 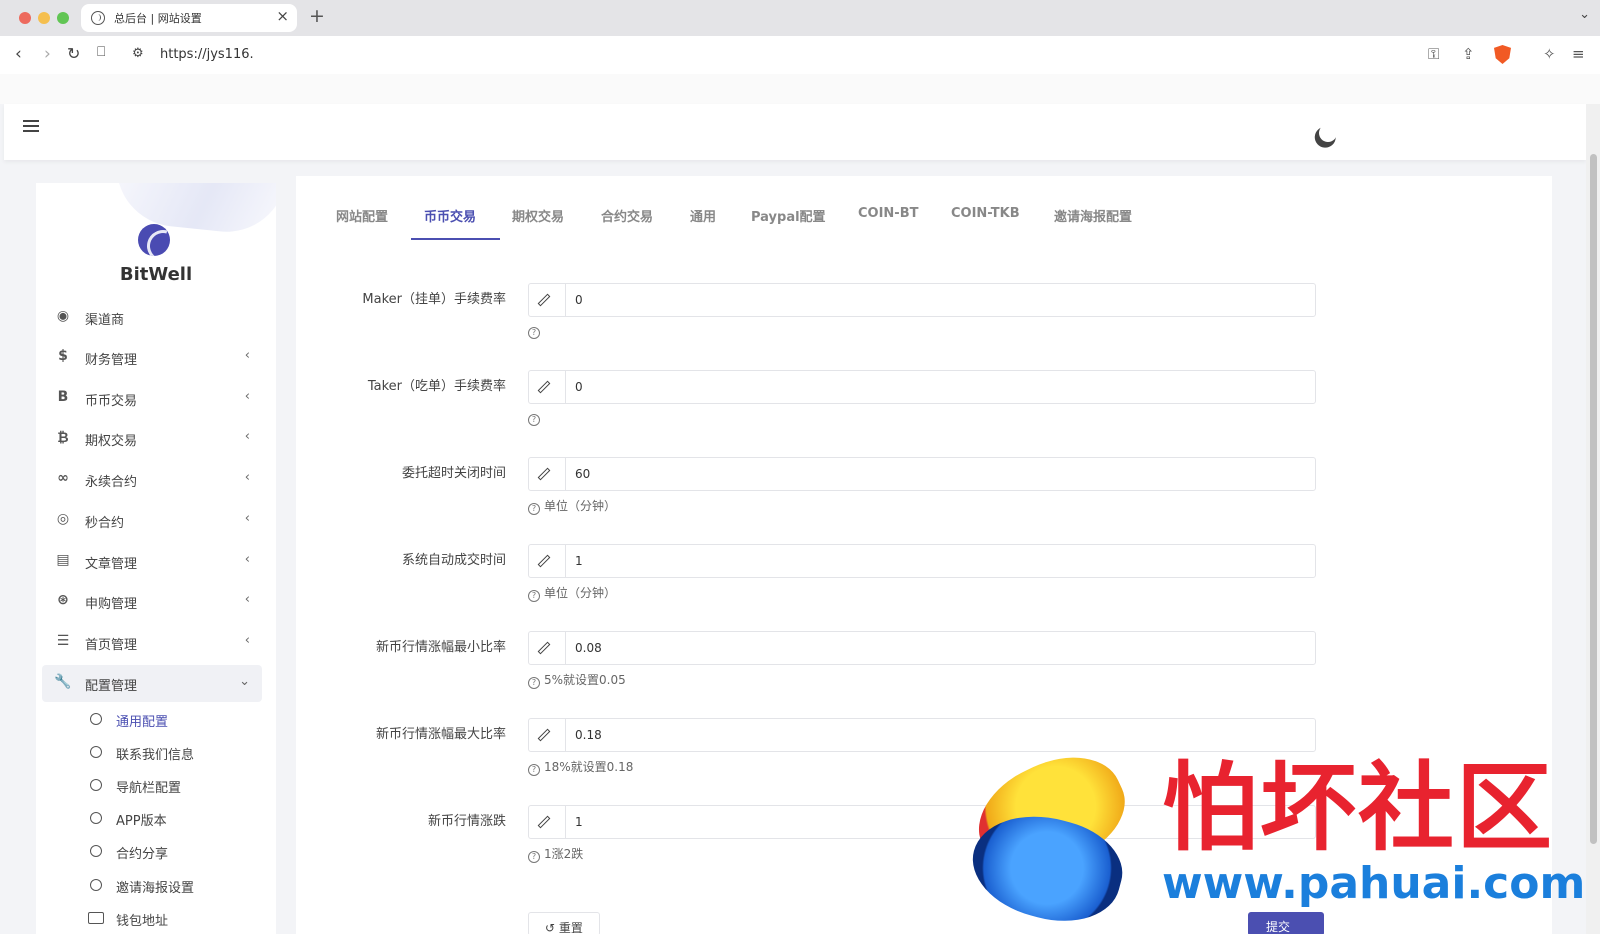 What do you see at coordinates (1327, 132) in the screenshot?
I see `dark-mode-moon-icon` at bounding box center [1327, 132].